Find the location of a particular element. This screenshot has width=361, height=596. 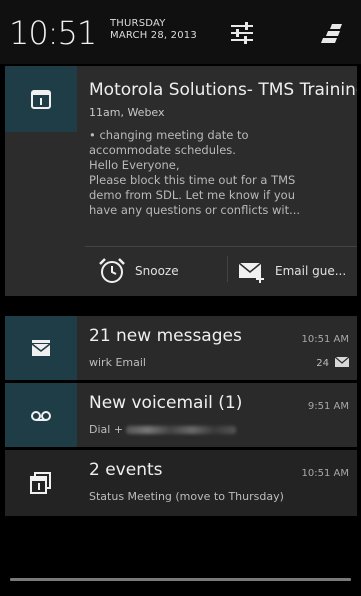

voicemail-icon is located at coordinates (41, 416).